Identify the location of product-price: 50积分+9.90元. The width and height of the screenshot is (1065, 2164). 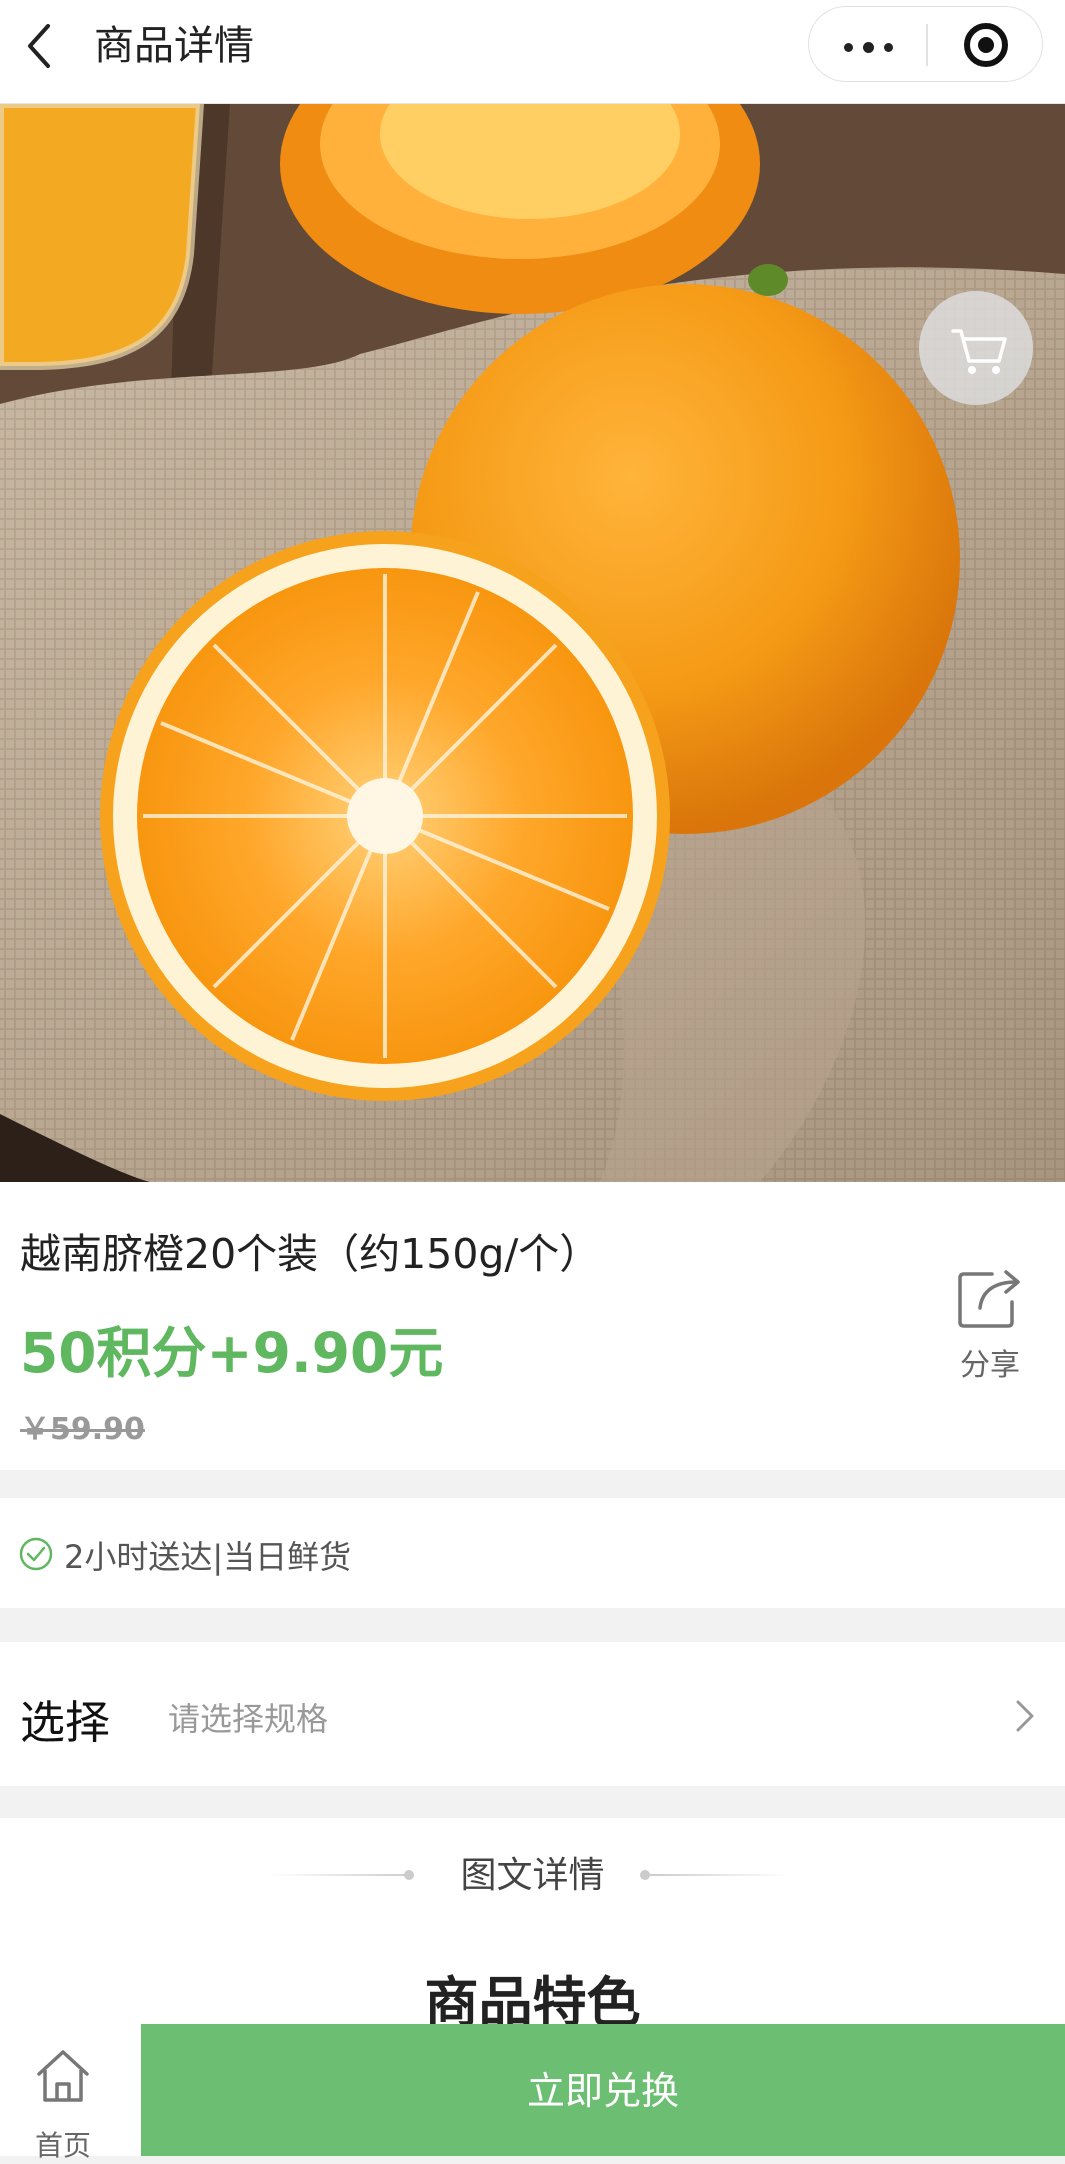
(232, 1353).